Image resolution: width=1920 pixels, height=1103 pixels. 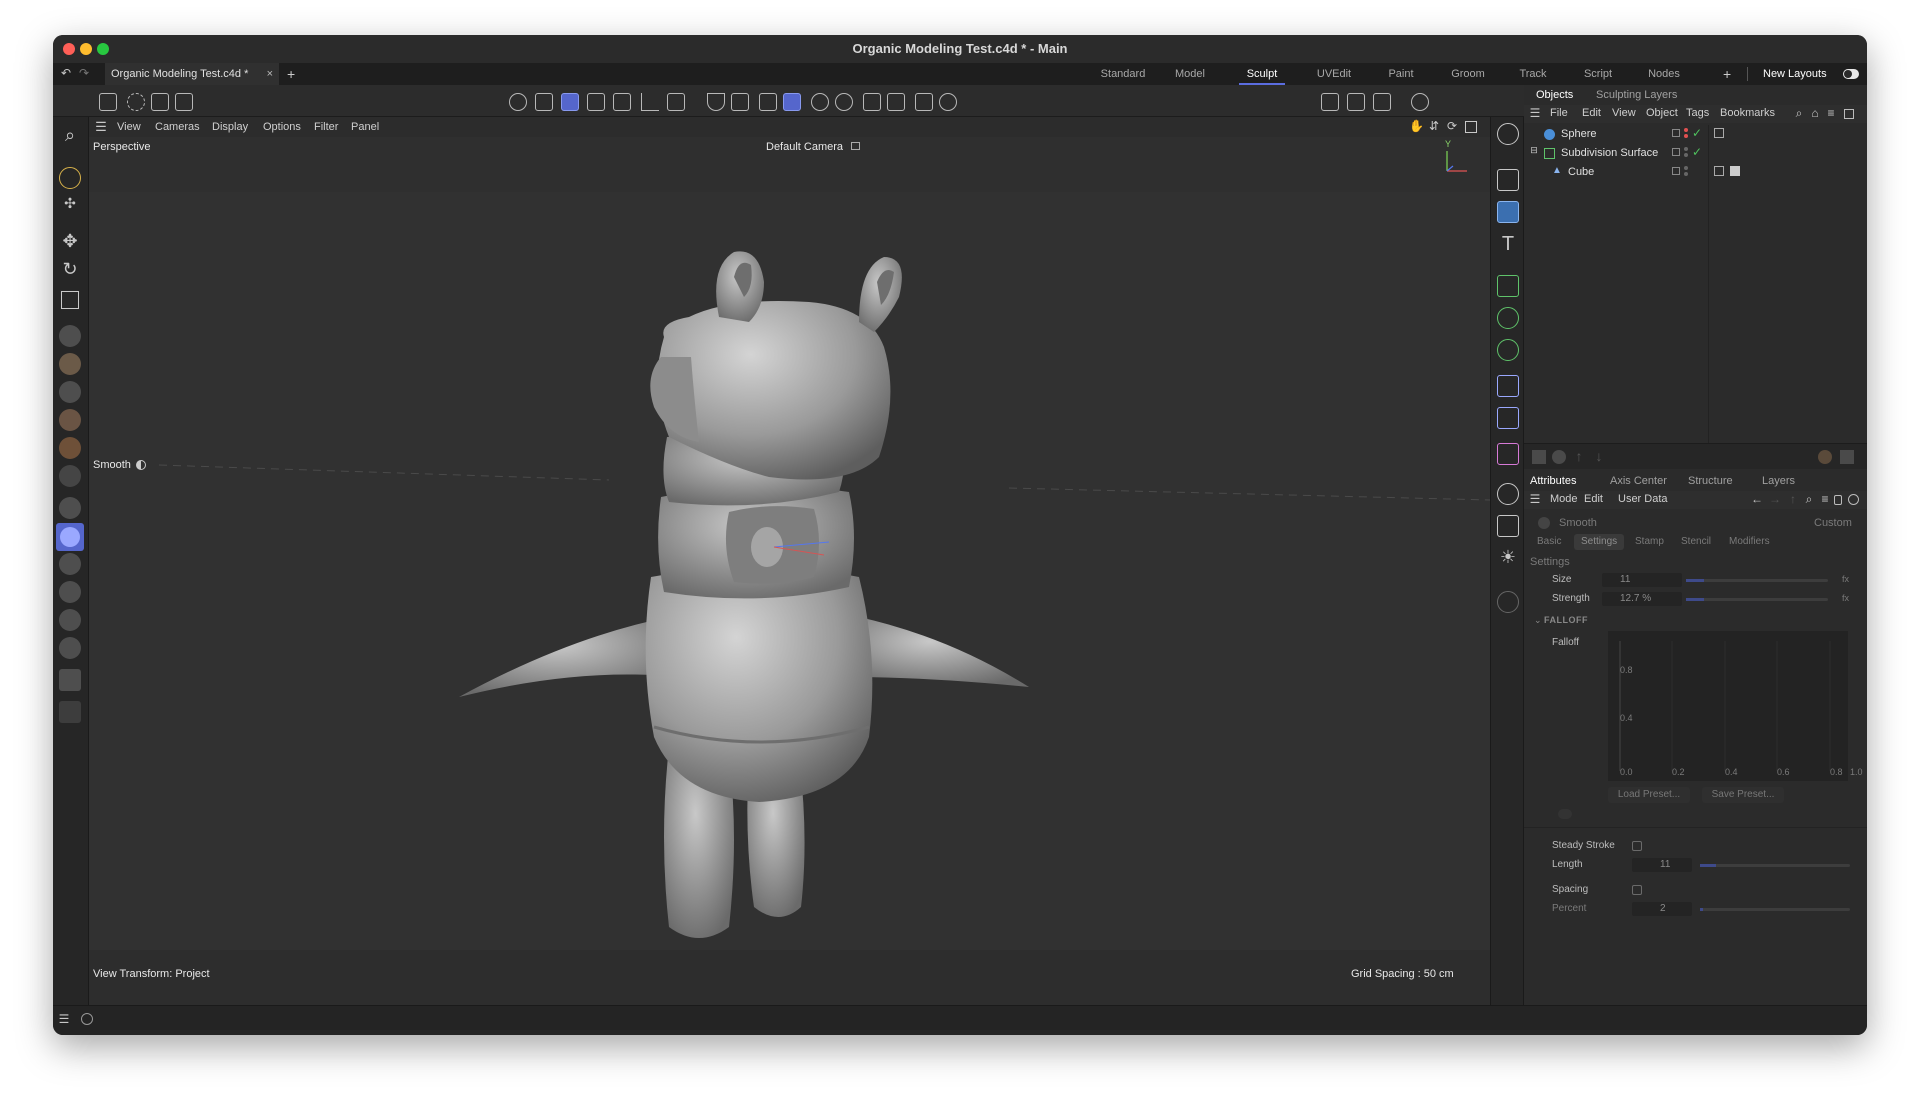 What do you see at coordinates (70, 178) in the screenshot?
I see `selection-tool-icon` at bounding box center [70, 178].